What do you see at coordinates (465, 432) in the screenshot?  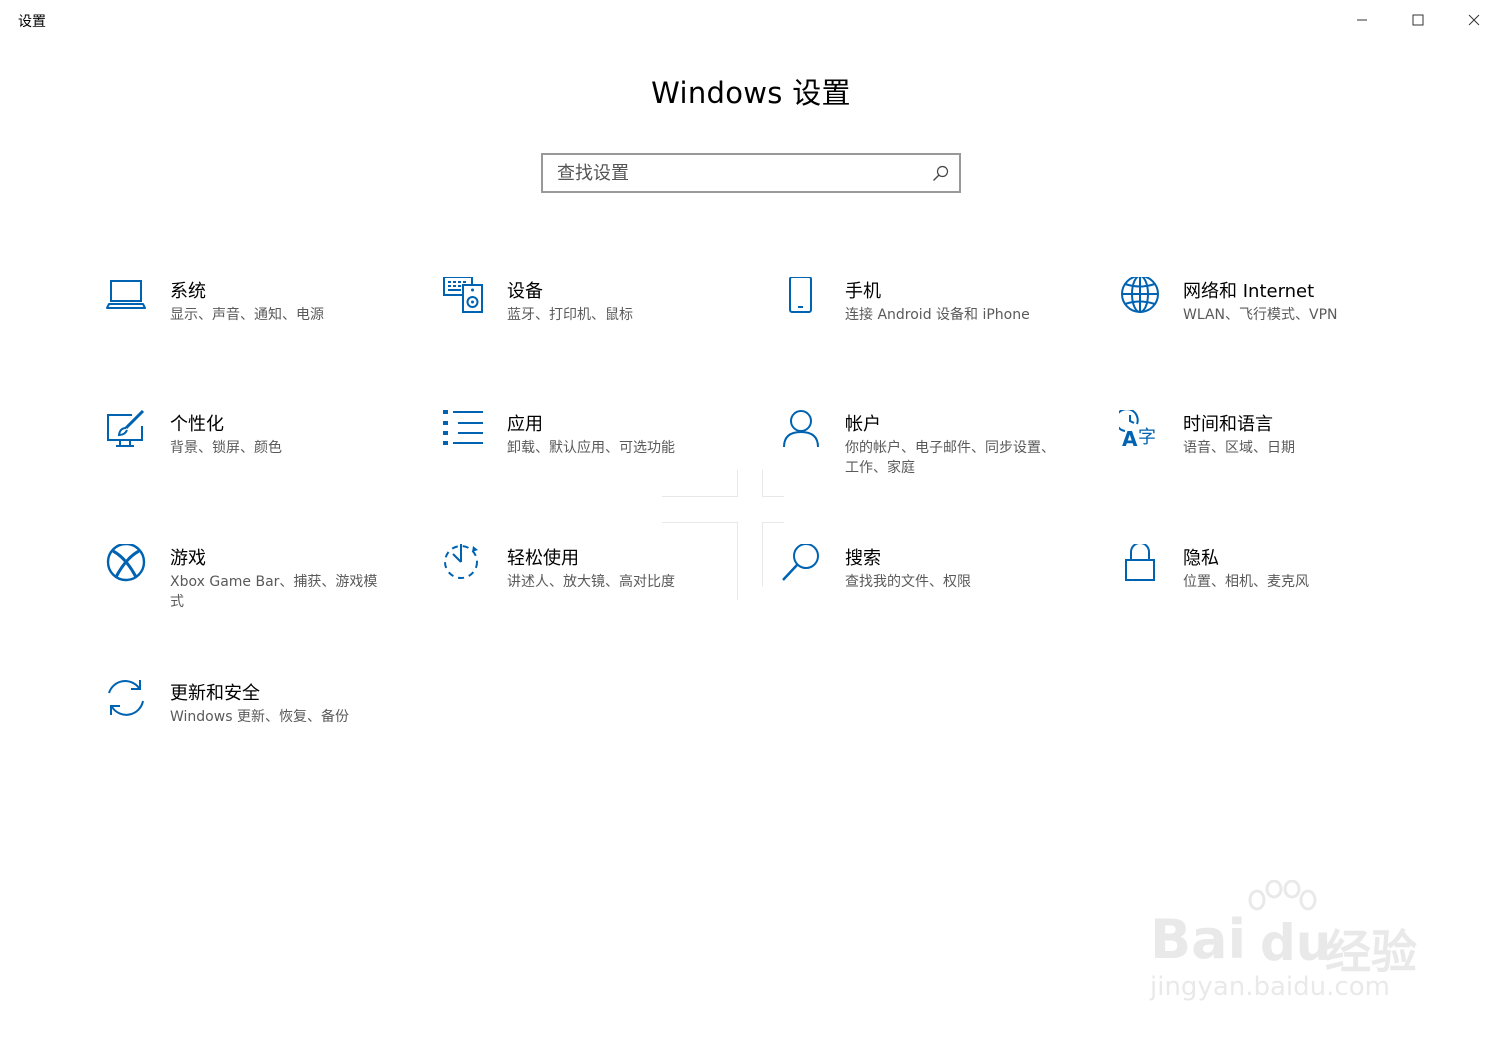 I see `apps-list-icon` at bounding box center [465, 432].